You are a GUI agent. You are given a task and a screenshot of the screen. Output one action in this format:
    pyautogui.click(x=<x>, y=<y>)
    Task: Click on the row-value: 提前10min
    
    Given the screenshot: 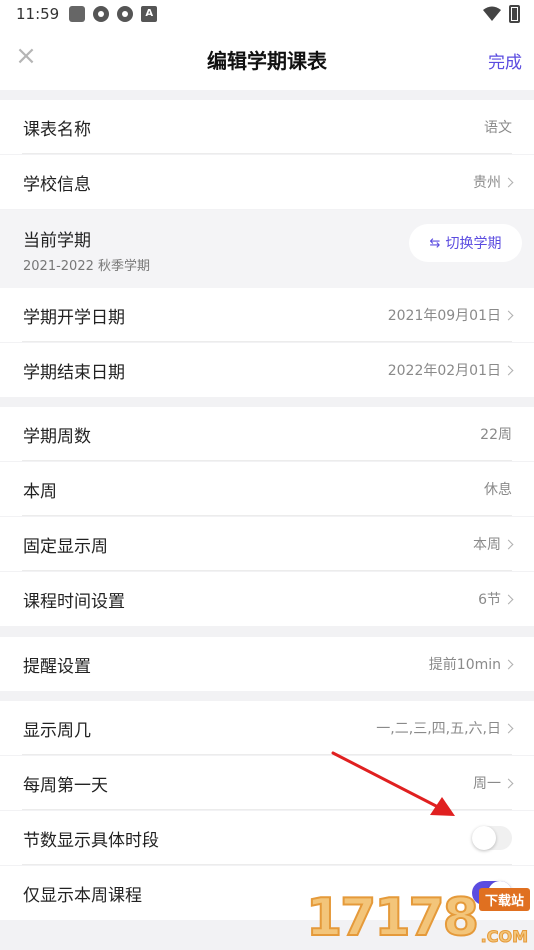 What is the action you would take?
    pyautogui.click(x=464, y=665)
    